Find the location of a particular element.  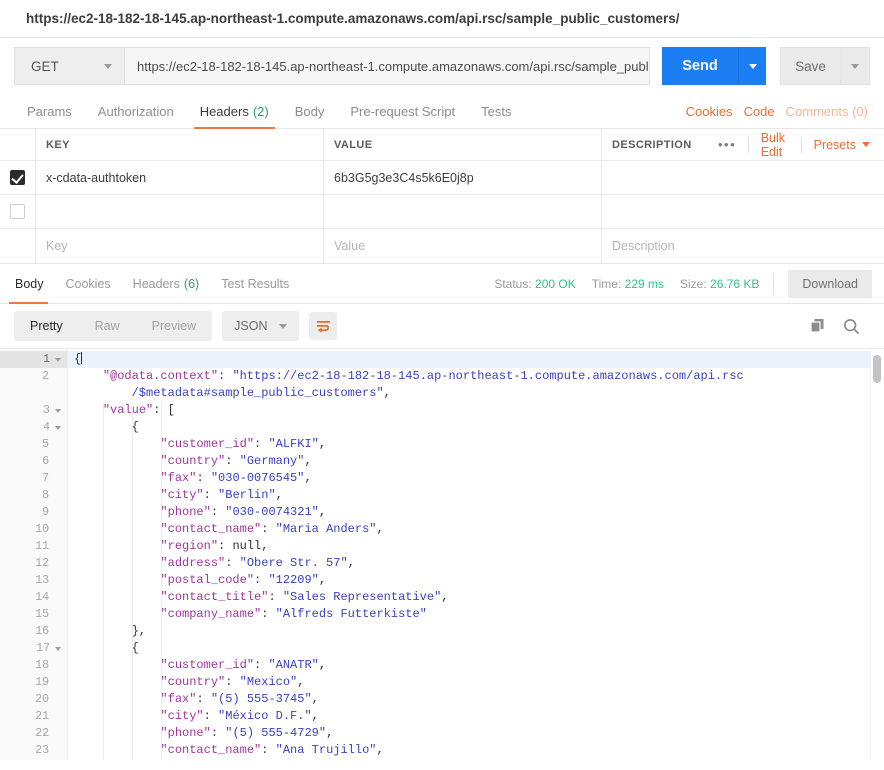

copy-button is located at coordinates (817, 326).